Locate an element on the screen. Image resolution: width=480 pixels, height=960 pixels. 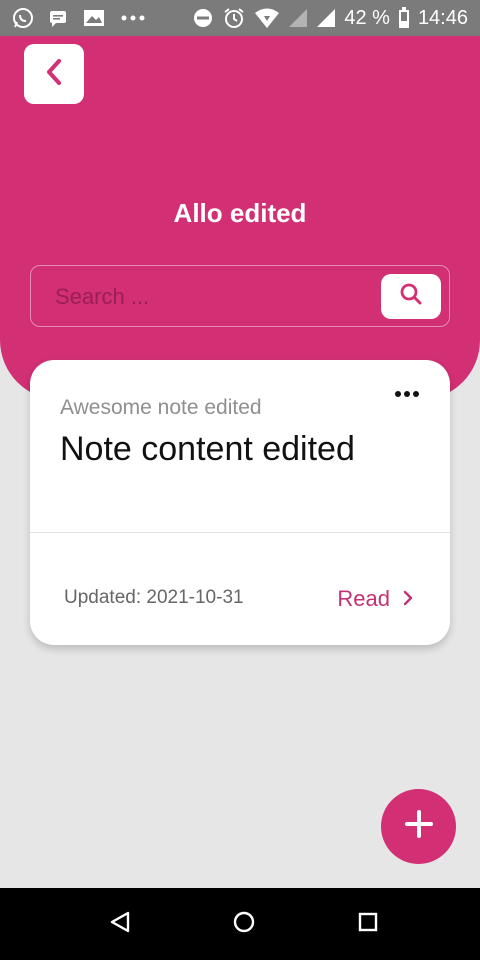
add-note-button is located at coordinates (418, 826).